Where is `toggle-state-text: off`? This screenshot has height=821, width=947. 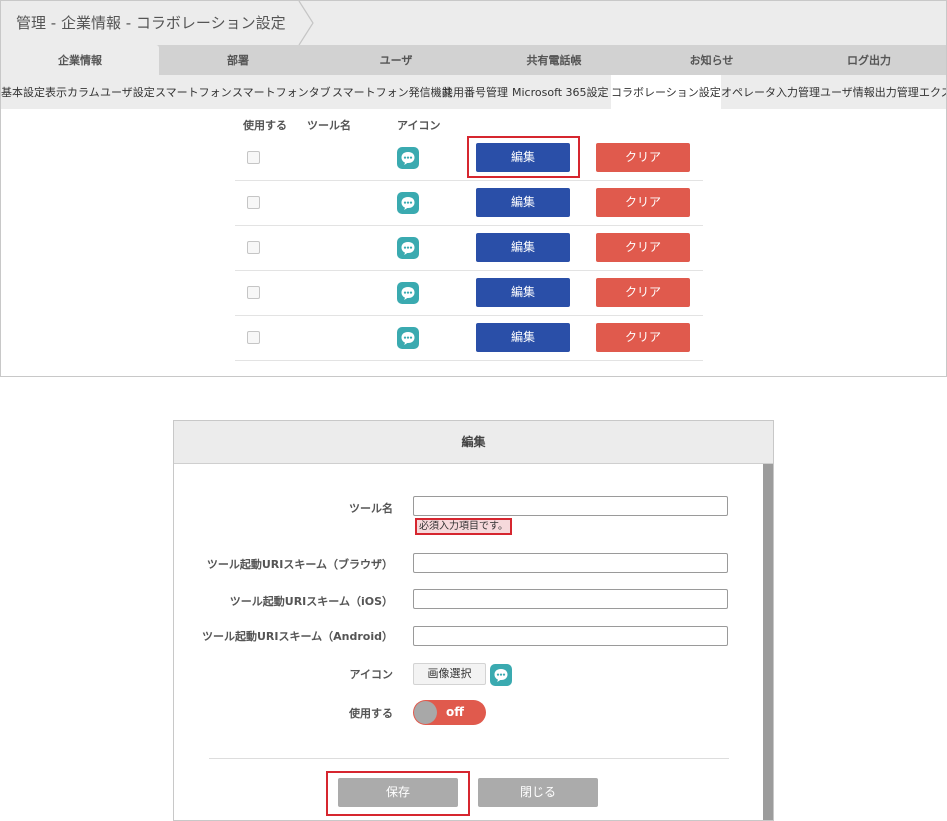
toggle-state-text: off is located at coordinates (455, 712).